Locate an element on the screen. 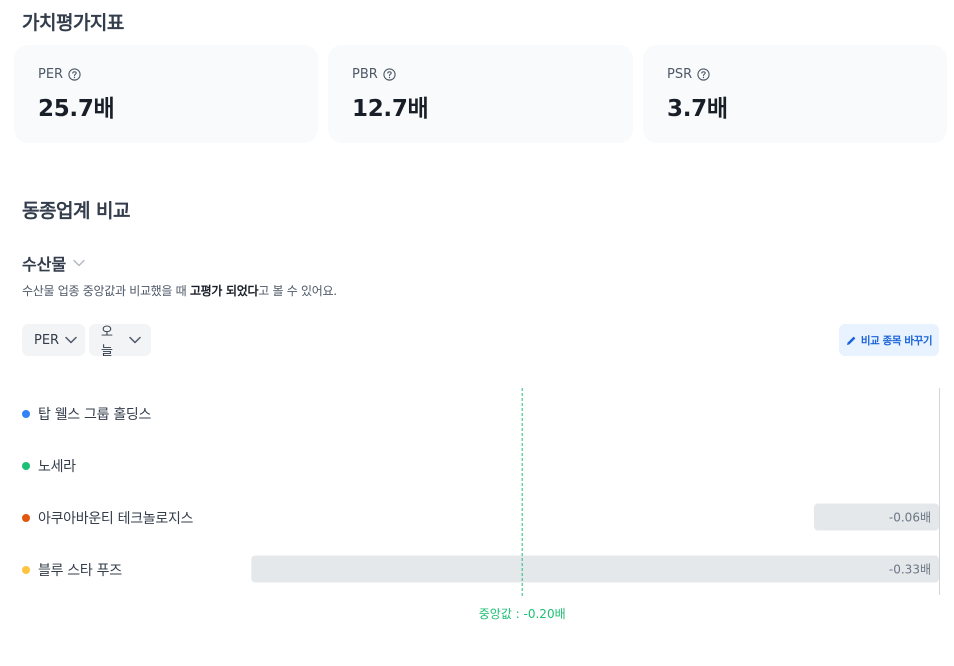 Image resolution: width=954 pixels, height=666 pixels. metric-card-pbr: PBR 12.7배 is located at coordinates (480, 94).